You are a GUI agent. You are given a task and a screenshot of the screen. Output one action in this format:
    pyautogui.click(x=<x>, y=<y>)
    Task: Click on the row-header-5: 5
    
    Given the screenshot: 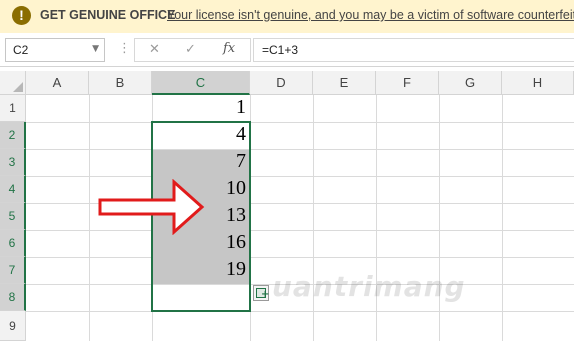 What is the action you would take?
    pyautogui.click(x=13, y=216)
    